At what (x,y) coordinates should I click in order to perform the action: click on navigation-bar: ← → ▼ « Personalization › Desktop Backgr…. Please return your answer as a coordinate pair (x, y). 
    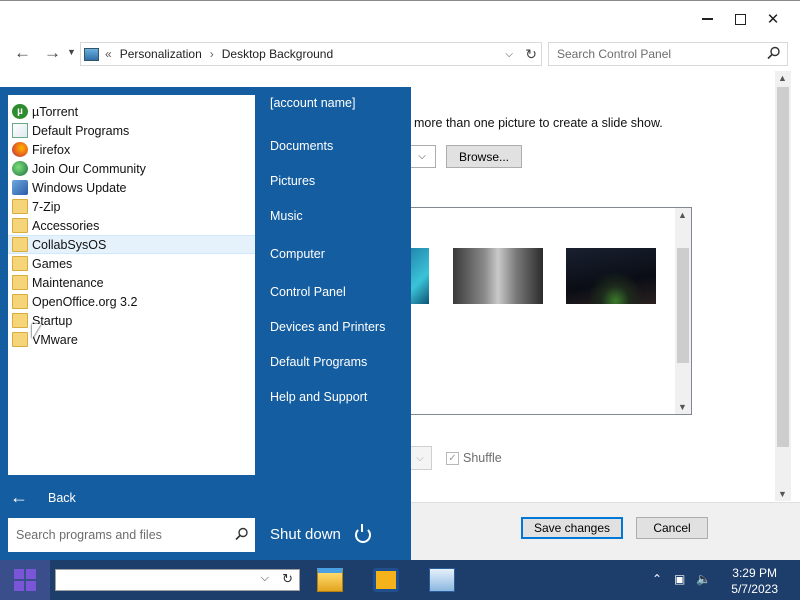
    Looking at the image, I should click on (400, 54).